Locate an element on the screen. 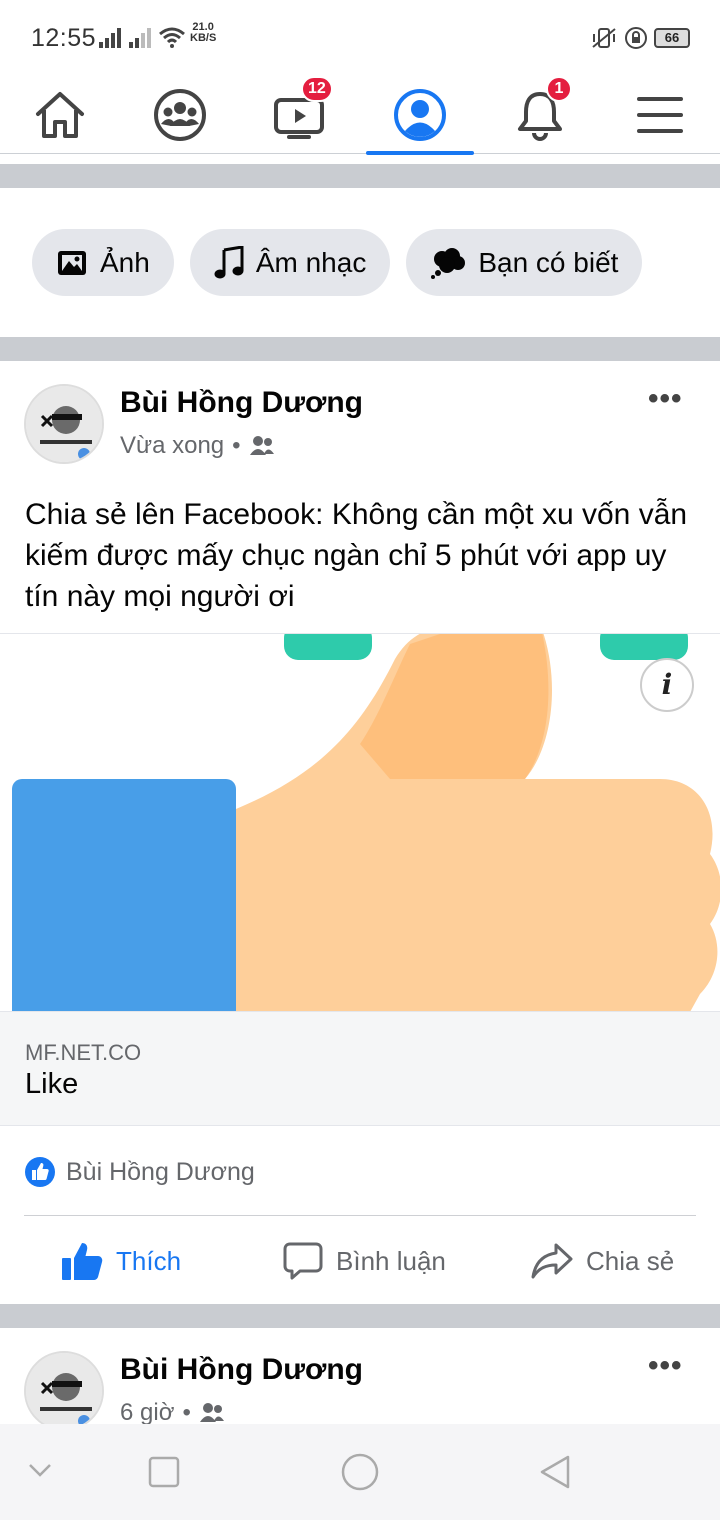  post-author-avatar is located at coordinates (64, 424).